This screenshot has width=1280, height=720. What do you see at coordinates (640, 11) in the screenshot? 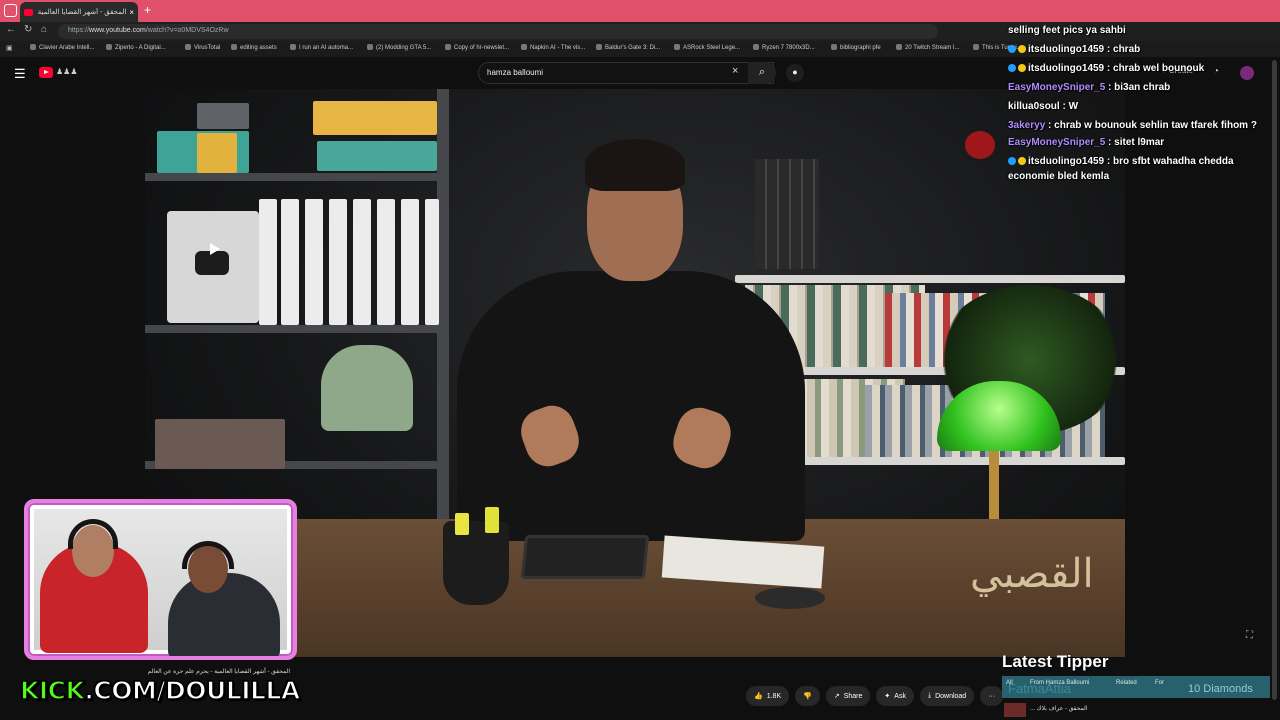
I see `browser-tab-bar` at bounding box center [640, 11].